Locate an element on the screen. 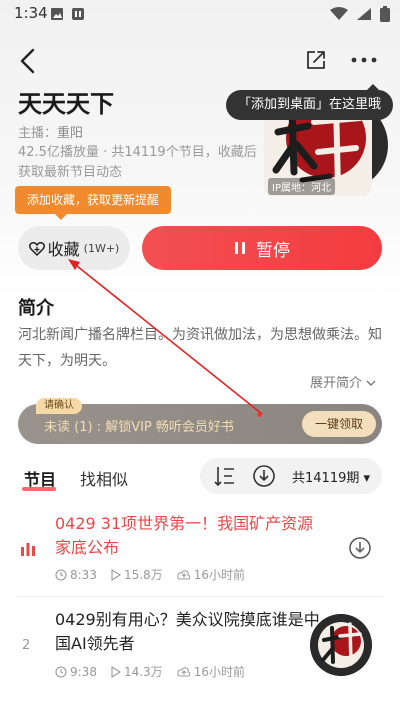 Image resolution: width=400 pixels, height=711 pixels. podcast-title: 天天天下 is located at coordinates (66, 104).